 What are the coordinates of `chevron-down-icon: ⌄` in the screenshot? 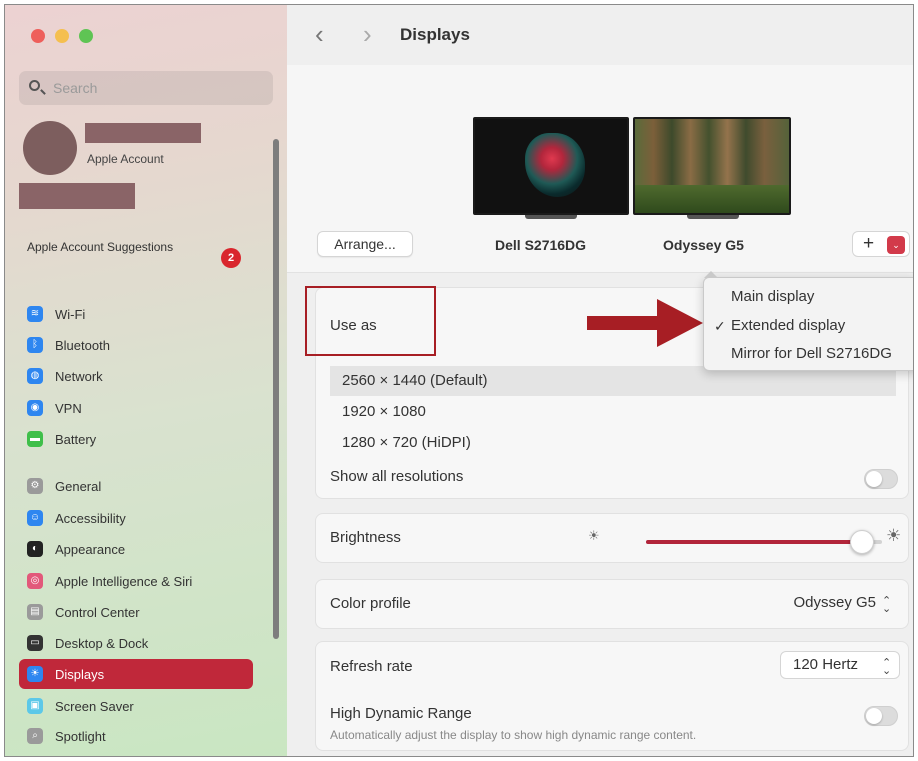 It's located at (896, 245).